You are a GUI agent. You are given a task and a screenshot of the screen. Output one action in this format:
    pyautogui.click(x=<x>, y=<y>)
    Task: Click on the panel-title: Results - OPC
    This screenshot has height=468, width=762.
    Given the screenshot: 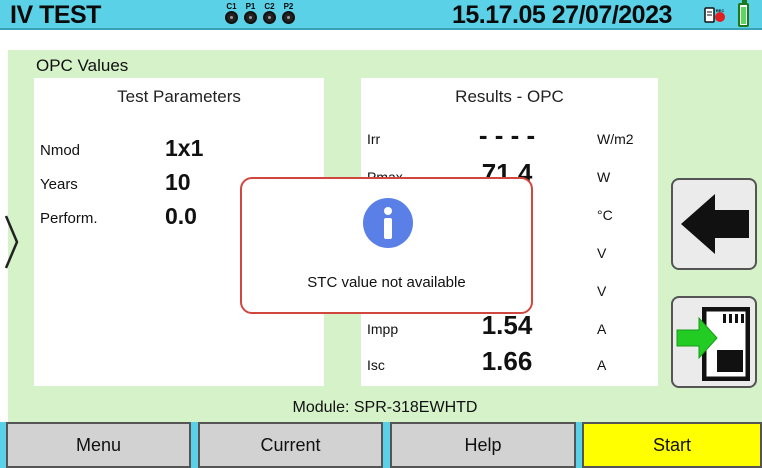 What is the action you would take?
    pyautogui.click(x=509, y=96)
    